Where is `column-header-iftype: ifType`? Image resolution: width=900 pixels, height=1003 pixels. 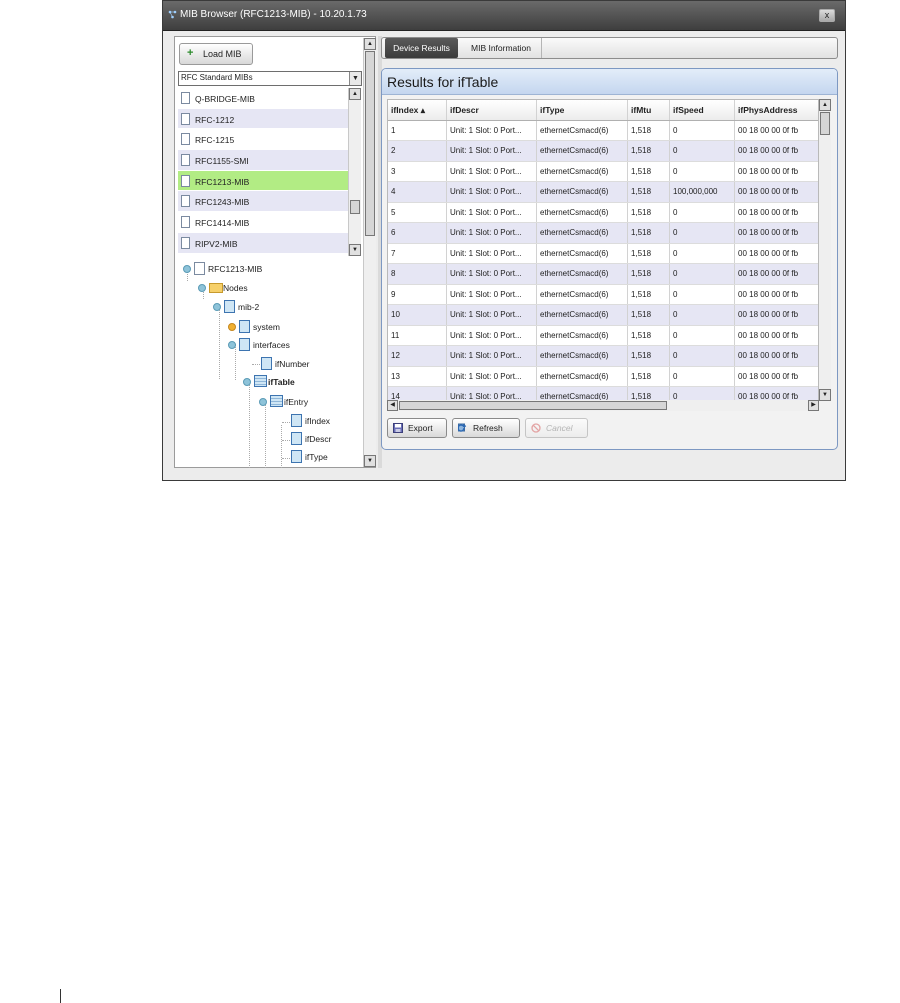
column-header-iftype: ifType is located at coordinates (582, 110).